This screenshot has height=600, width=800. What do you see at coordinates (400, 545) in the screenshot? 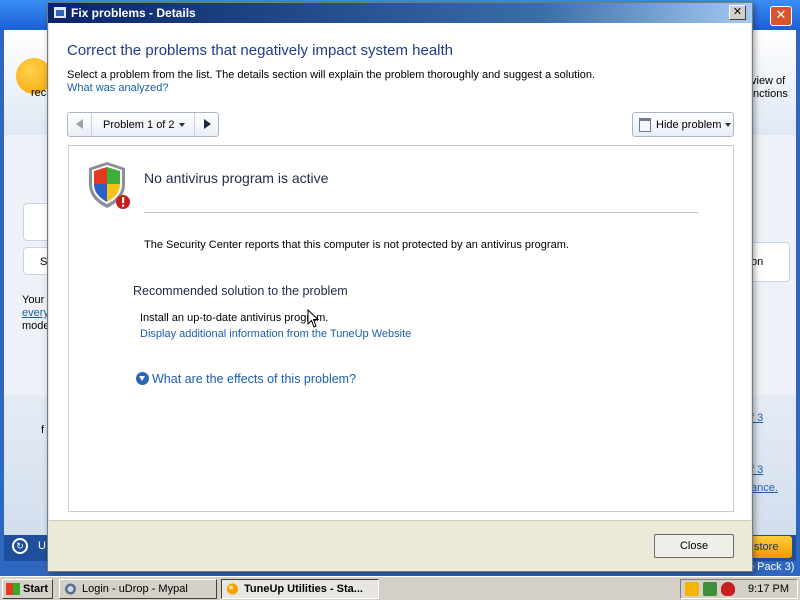
I see `dialog-footer: Close` at bounding box center [400, 545].